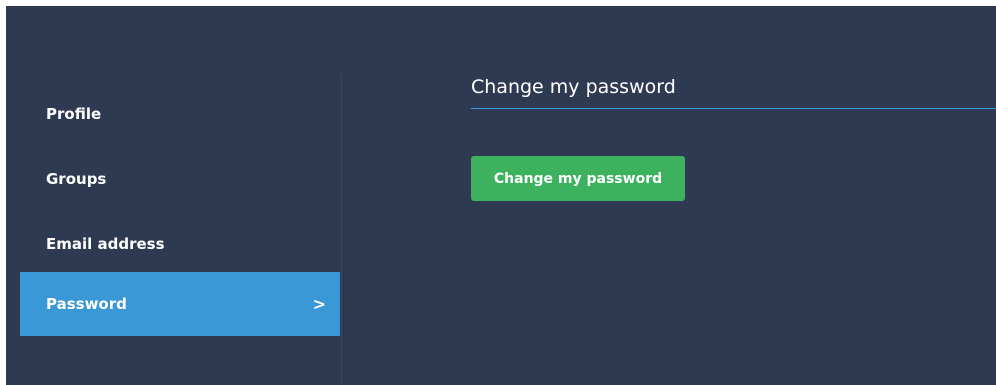 The width and height of the screenshot is (996, 385). I want to click on change-password-button: Change my password, so click(578, 178).